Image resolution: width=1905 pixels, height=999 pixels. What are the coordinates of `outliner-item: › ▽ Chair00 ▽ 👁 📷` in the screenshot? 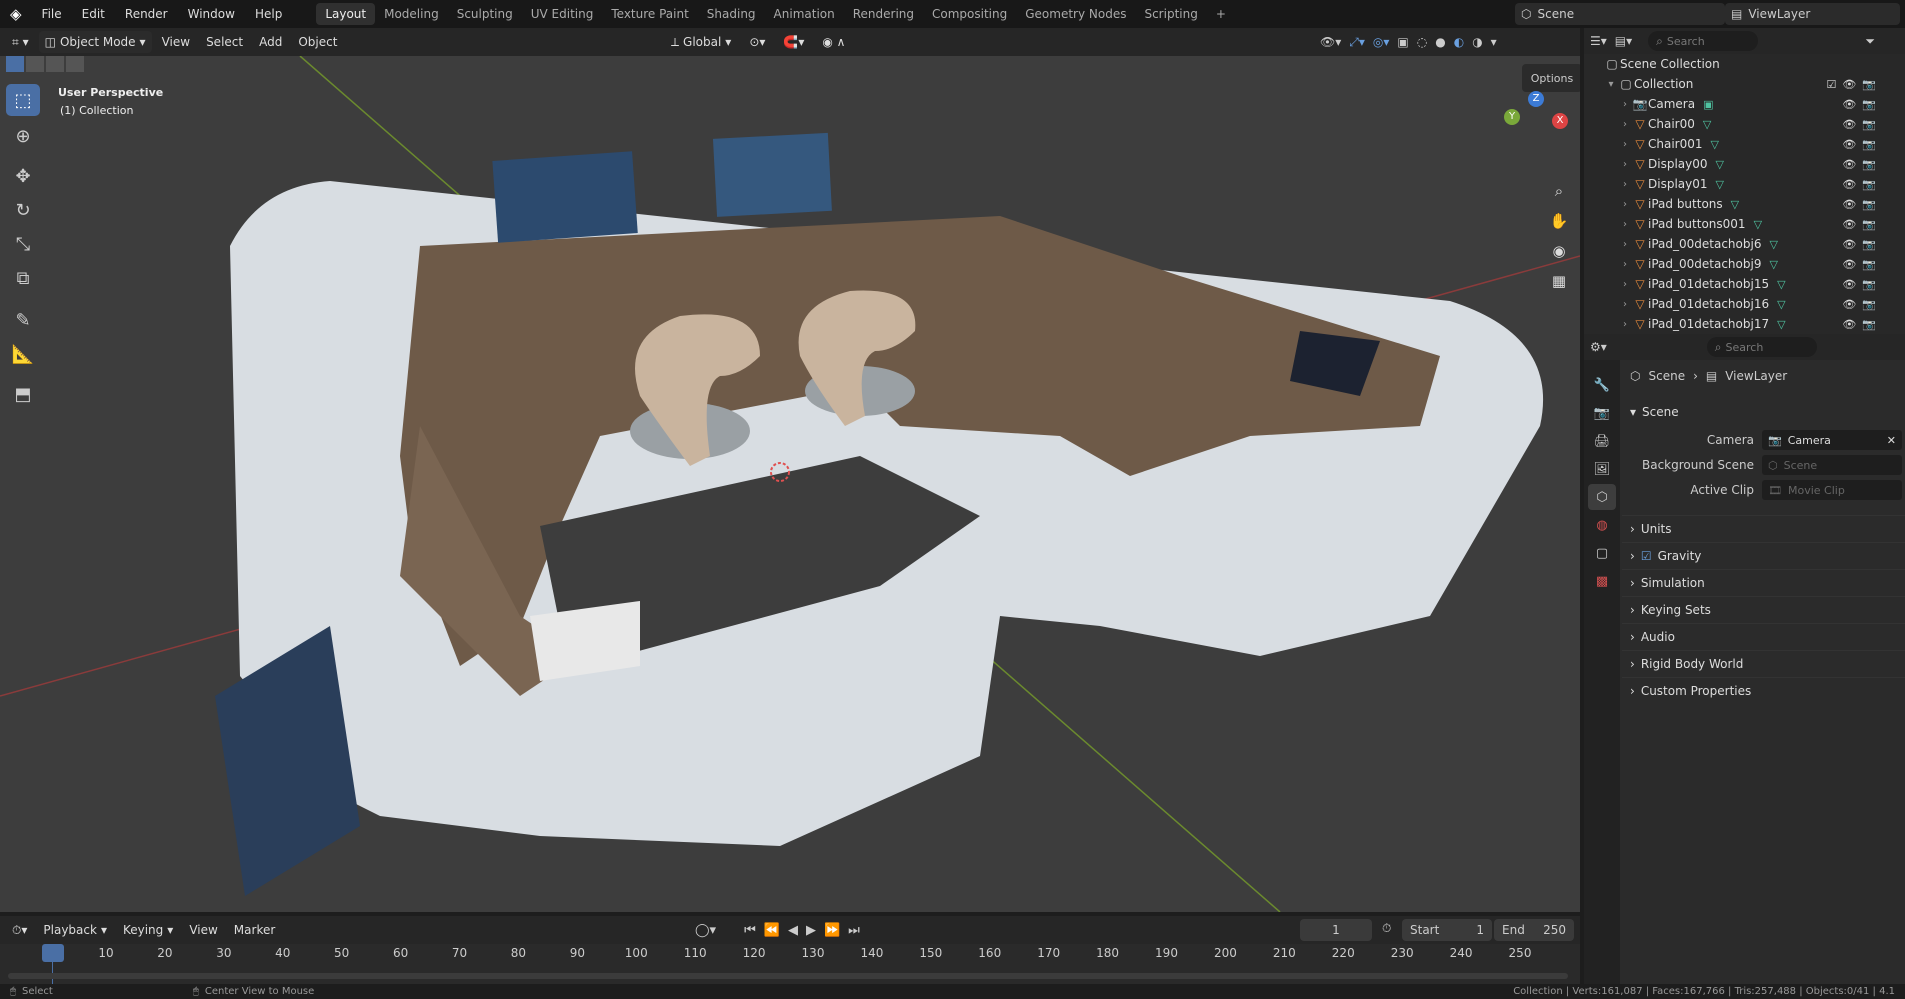 It's located at (1734, 124).